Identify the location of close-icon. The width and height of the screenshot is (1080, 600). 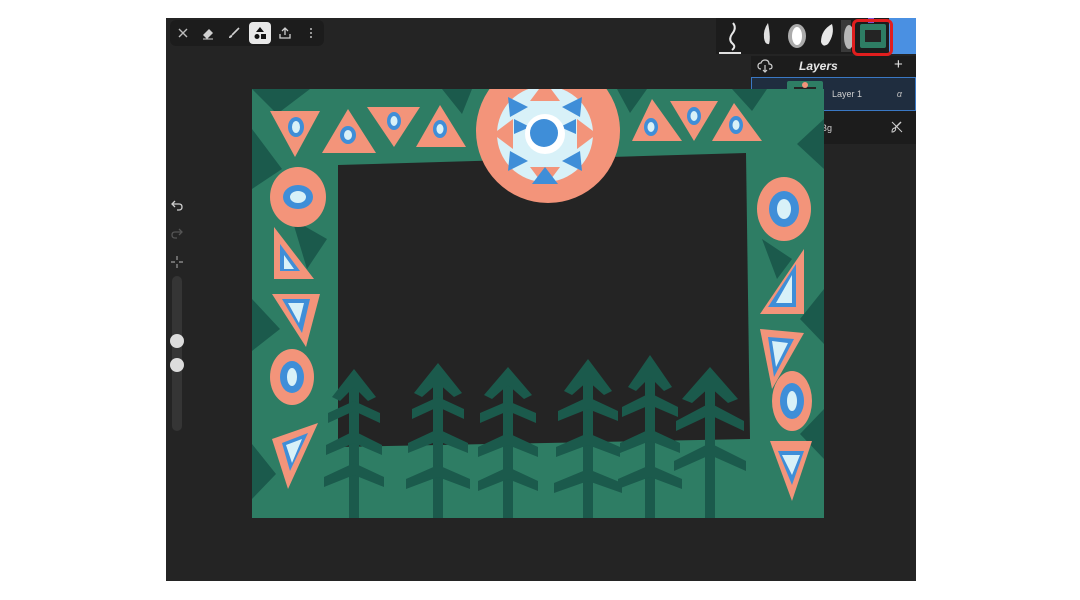
(183, 33).